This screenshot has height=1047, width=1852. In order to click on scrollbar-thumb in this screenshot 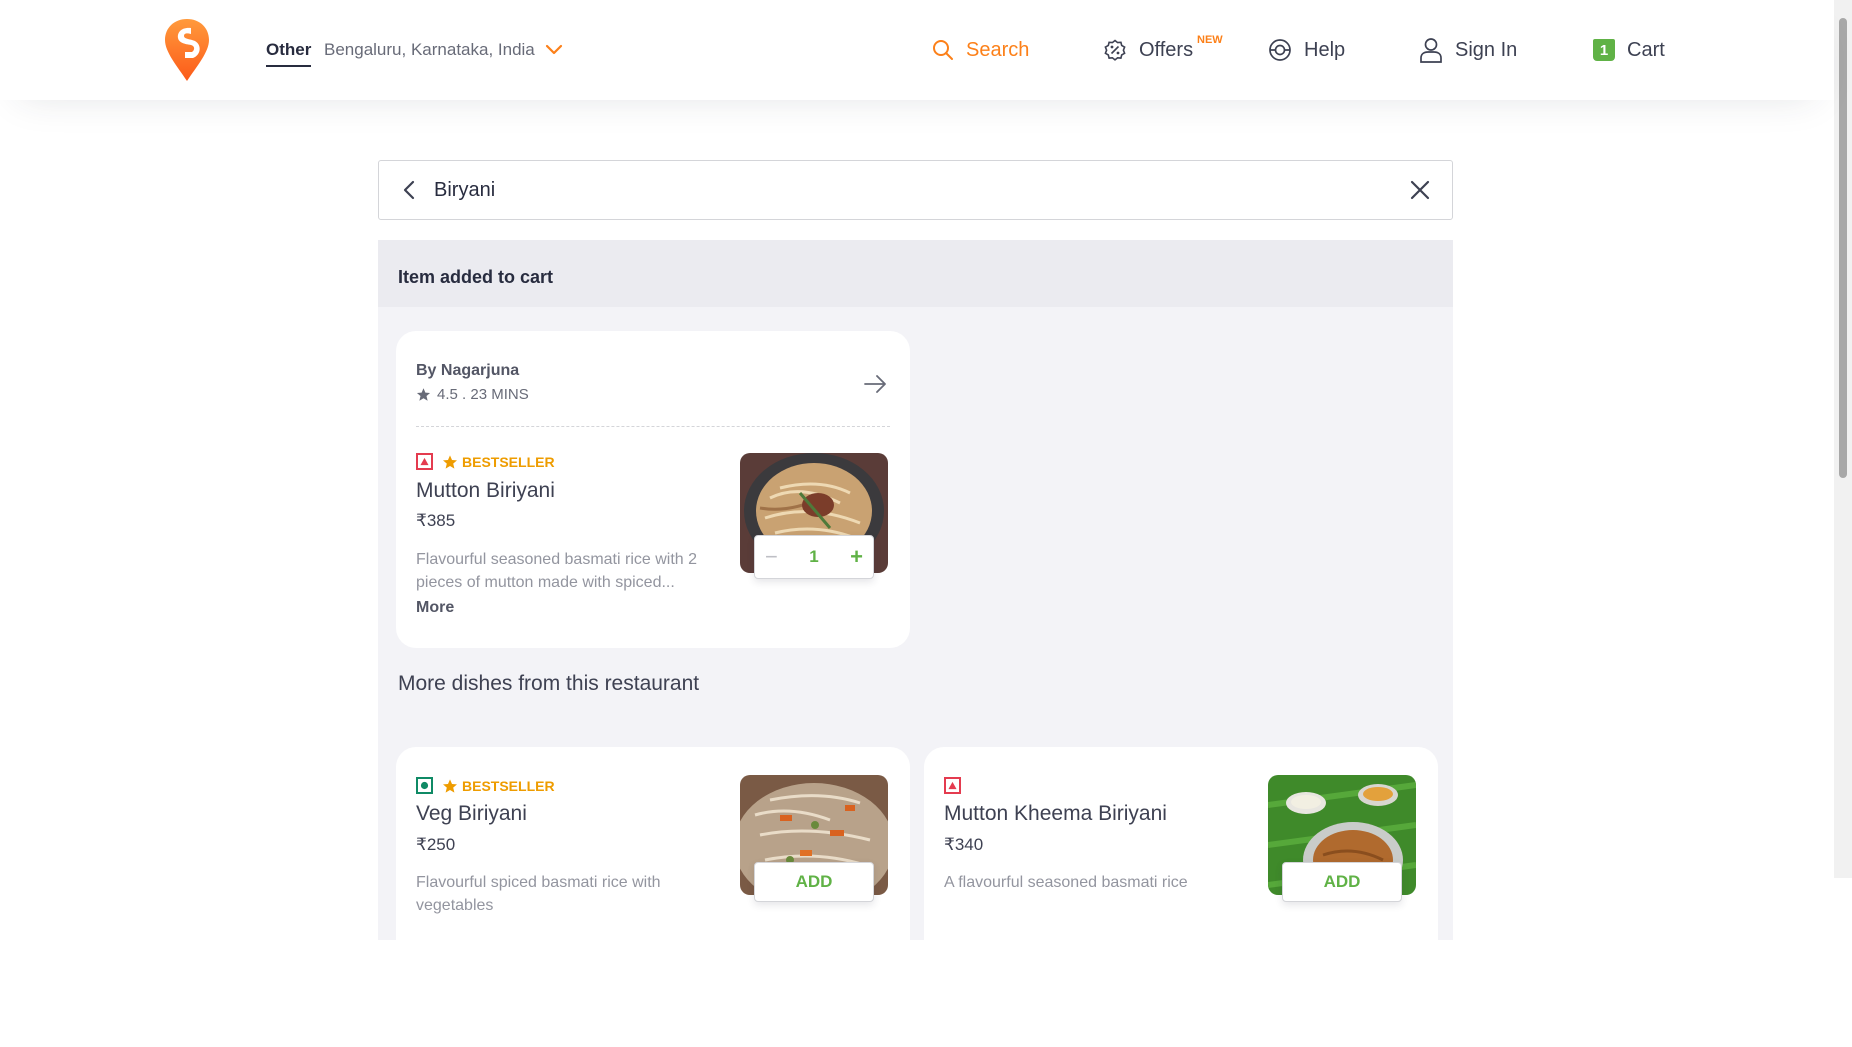, I will do `click(1843, 248)`.